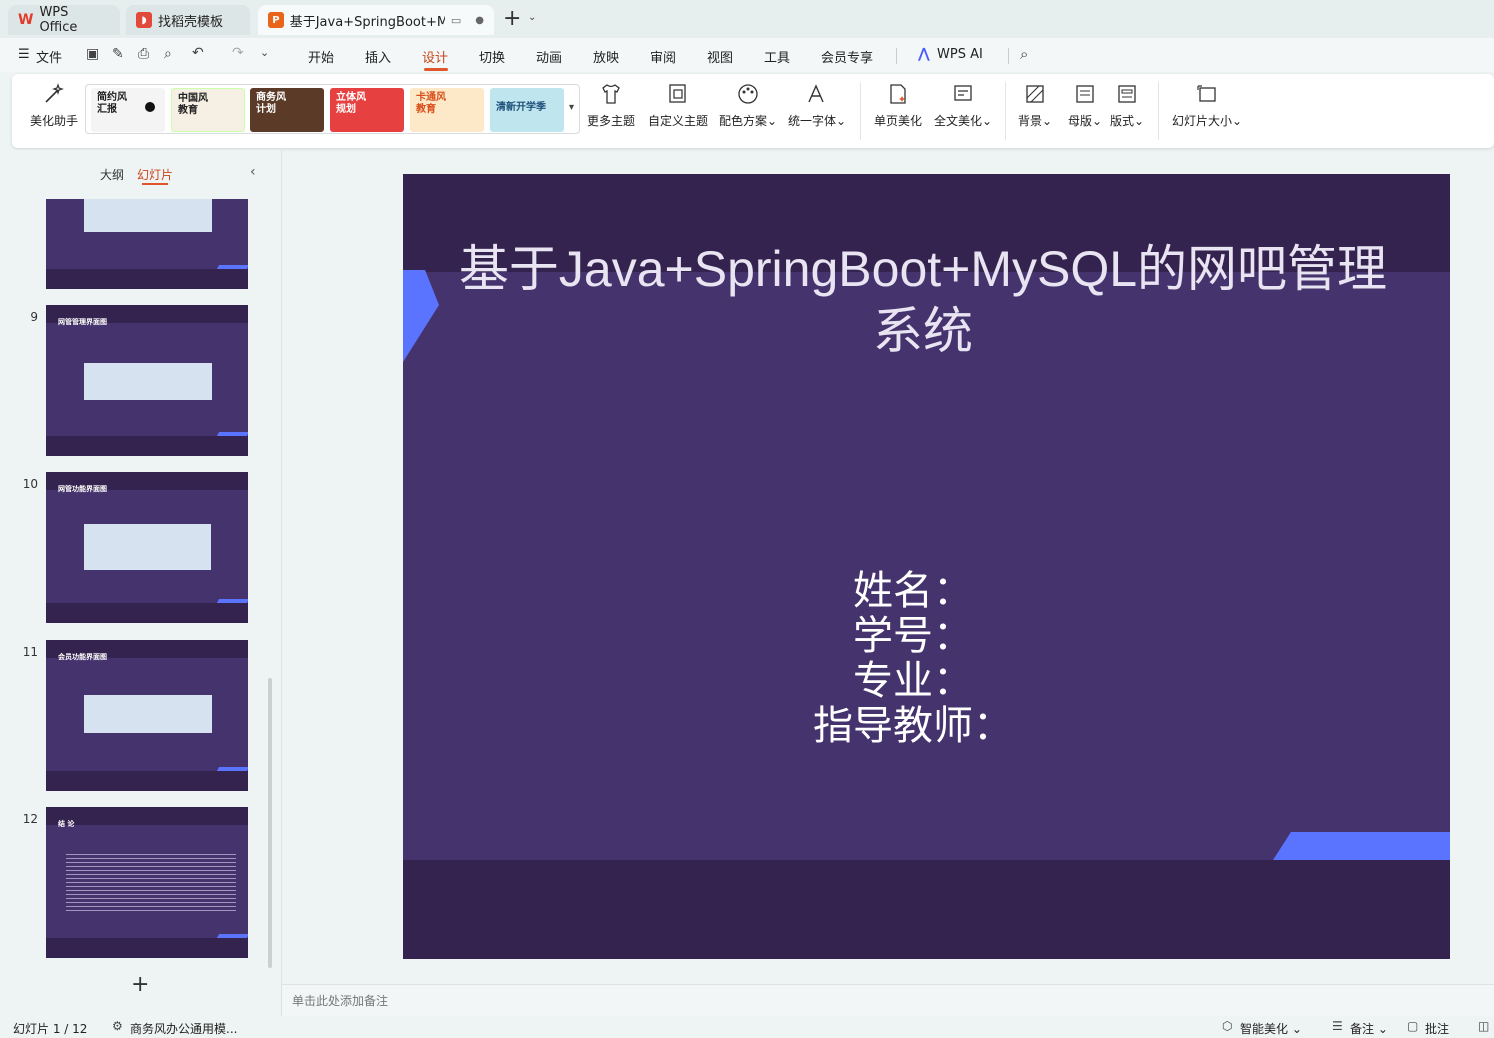 The height and width of the screenshot is (1038, 1494). Describe the element at coordinates (678, 105) in the screenshot. I see `custom-theme-button: 自定义主题` at that location.